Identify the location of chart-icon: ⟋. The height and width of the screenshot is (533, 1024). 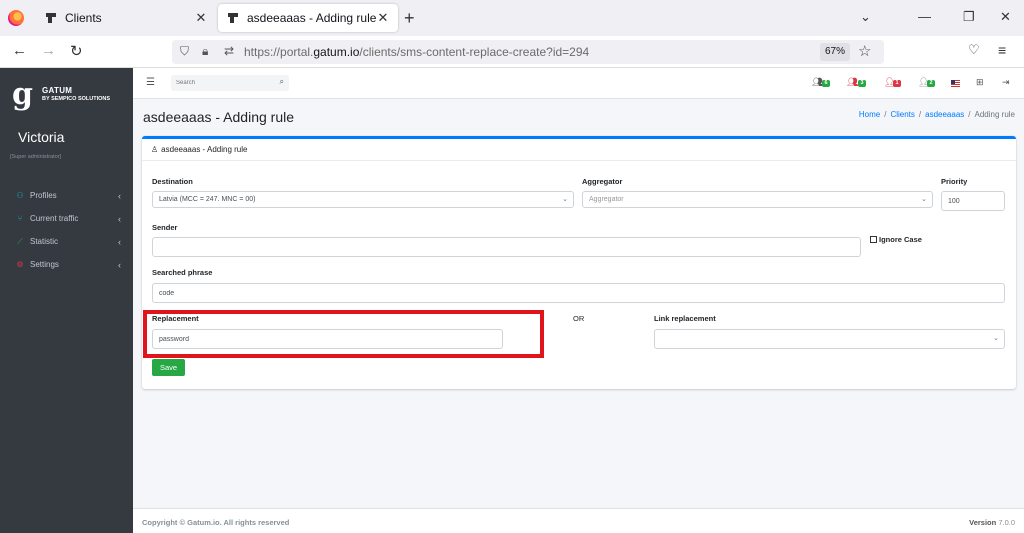
(20, 241).